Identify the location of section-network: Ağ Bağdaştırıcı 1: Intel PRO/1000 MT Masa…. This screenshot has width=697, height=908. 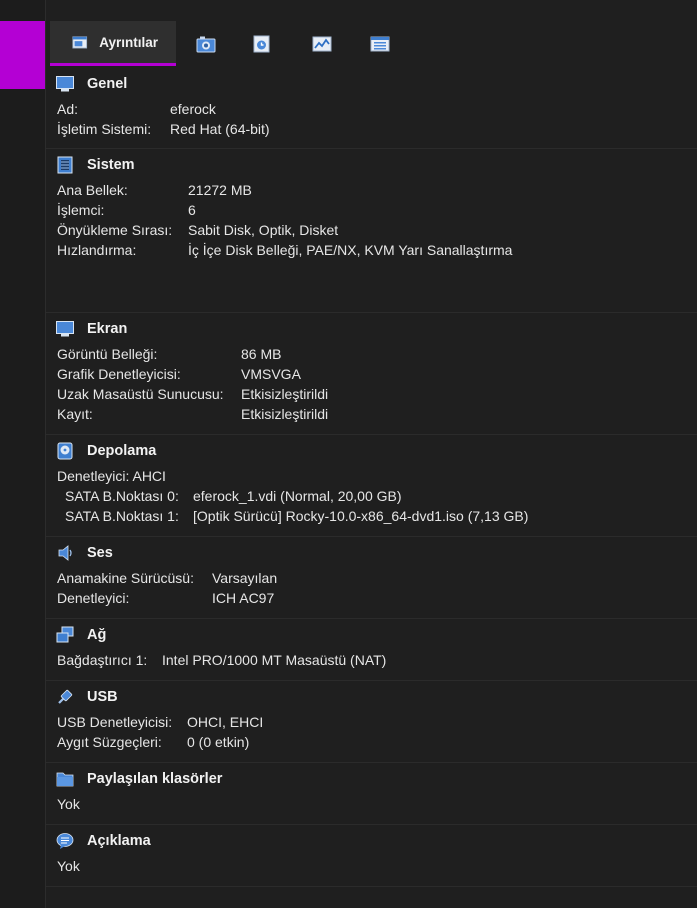
(371, 650).